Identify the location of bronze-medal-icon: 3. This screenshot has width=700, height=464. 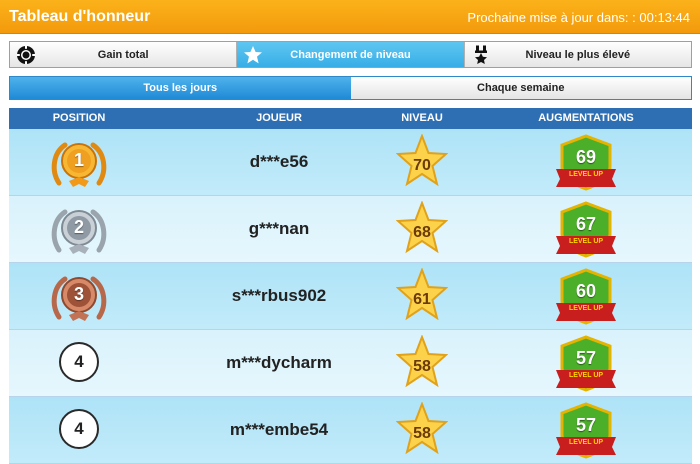
(79, 297).